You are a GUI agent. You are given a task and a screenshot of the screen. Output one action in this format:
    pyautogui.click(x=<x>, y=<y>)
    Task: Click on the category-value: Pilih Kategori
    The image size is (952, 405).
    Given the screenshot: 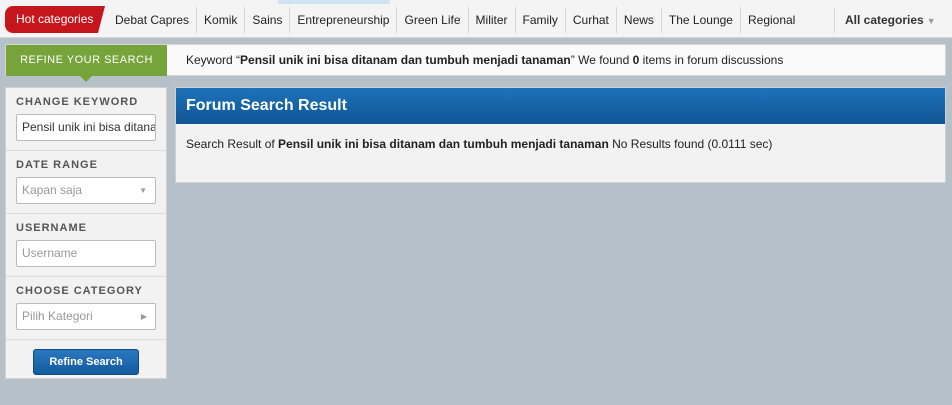 What is the action you would take?
    pyautogui.click(x=57, y=316)
    